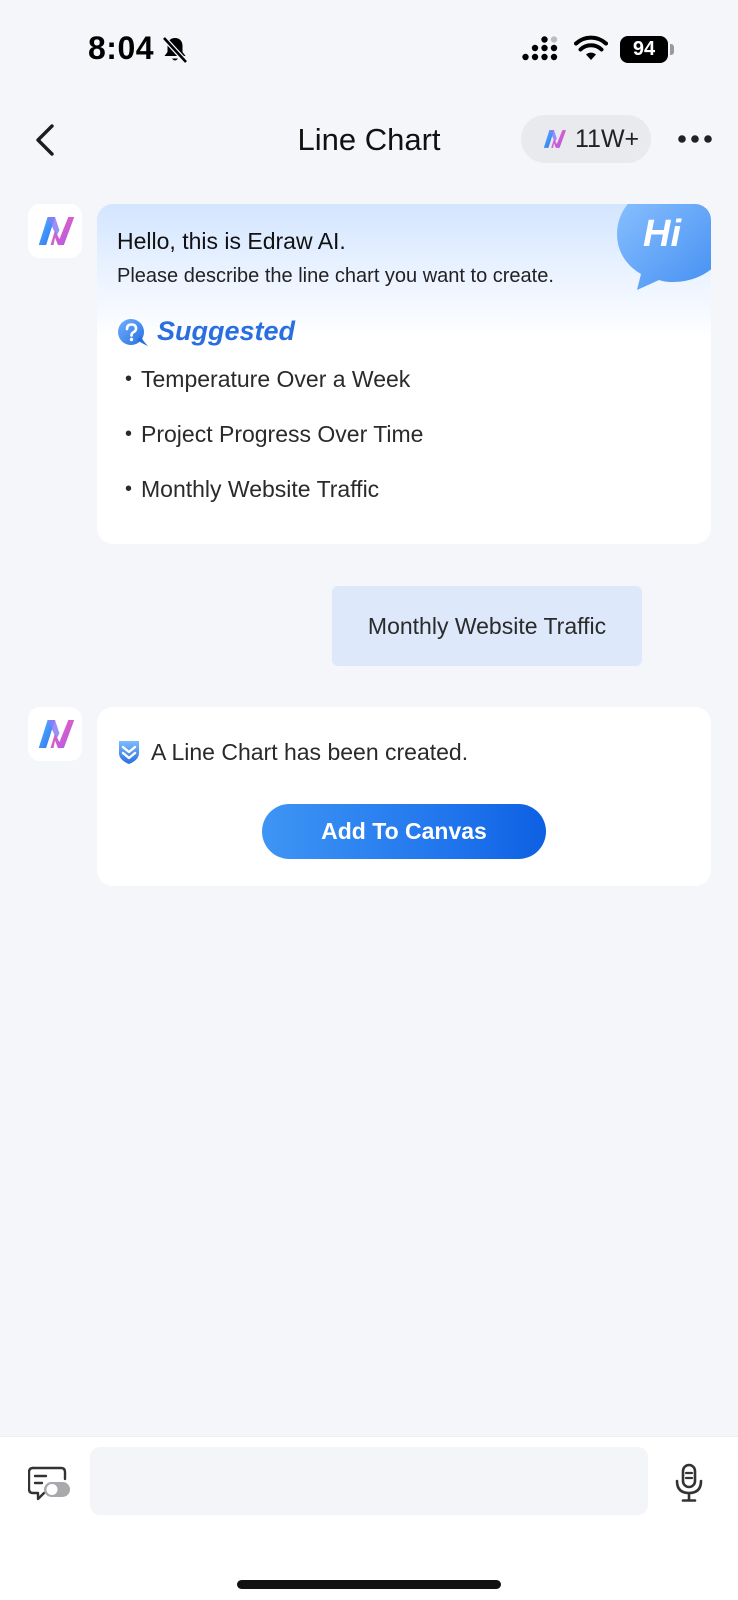  What do you see at coordinates (644, 49) in the screenshot?
I see `battery-icon: 94` at bounding box center [644, 49].